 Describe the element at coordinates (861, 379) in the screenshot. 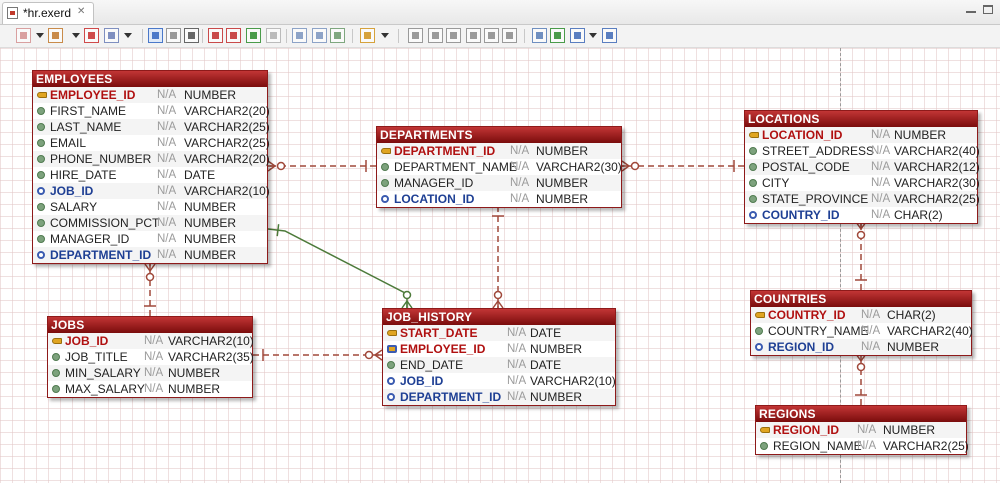

I see `relation-regions-countries` at that location.